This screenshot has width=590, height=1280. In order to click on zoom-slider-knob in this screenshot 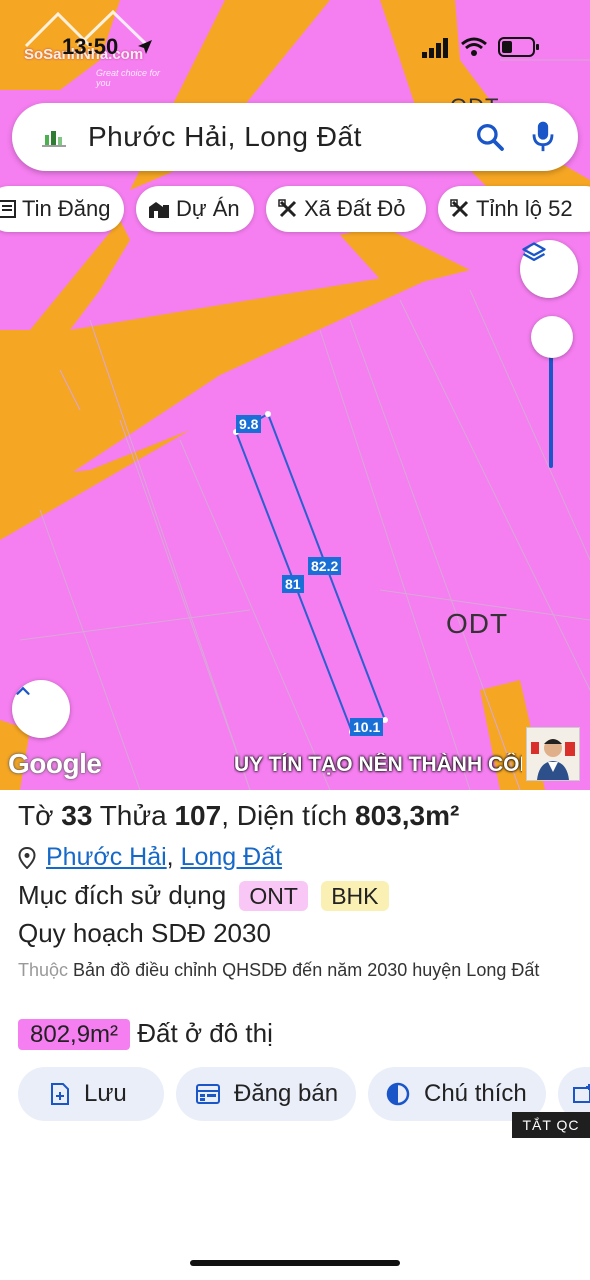, I will do `click(552, 337)`.